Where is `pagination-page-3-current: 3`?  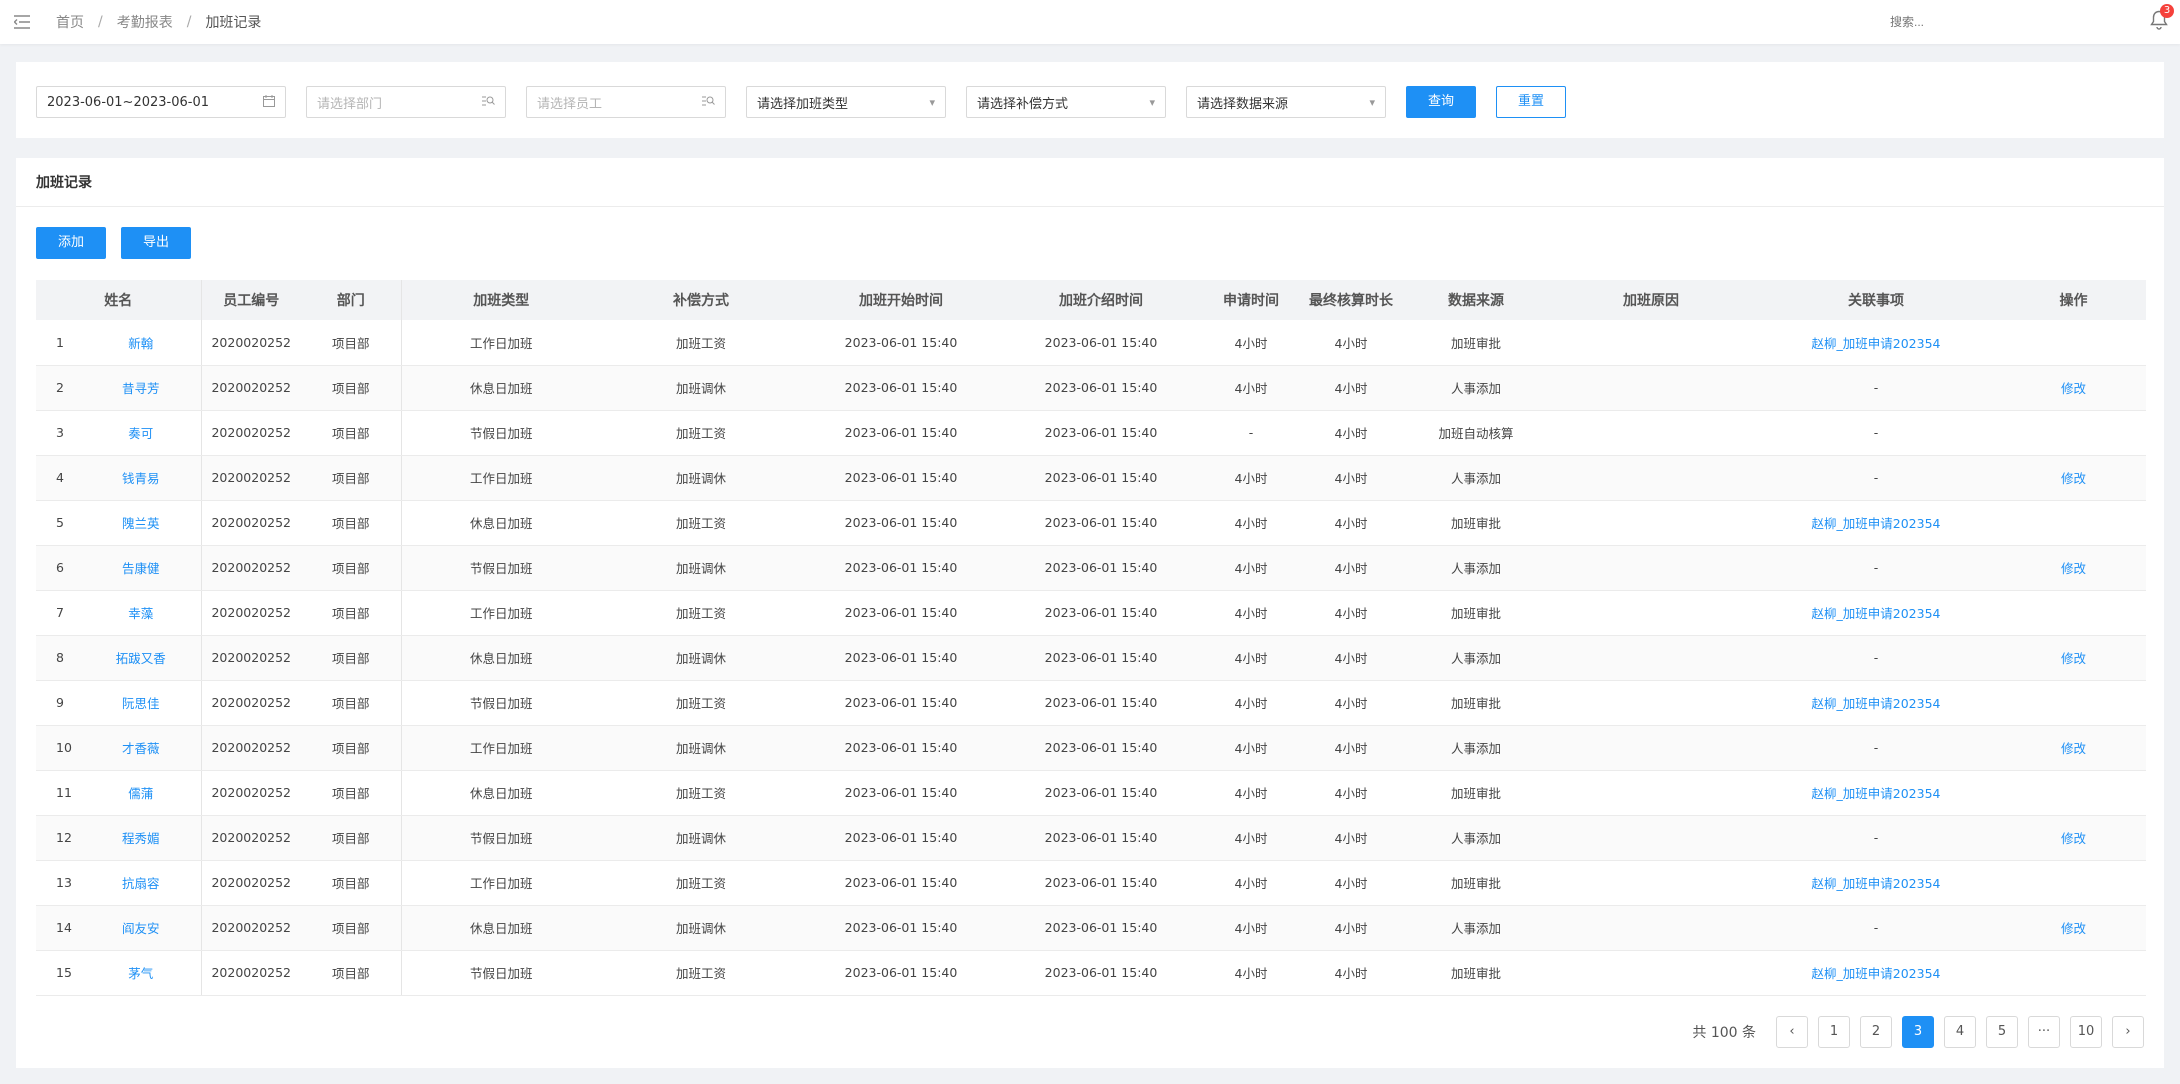
pagination-page-3-current: 3 is located at coordinates (1918, 1032).